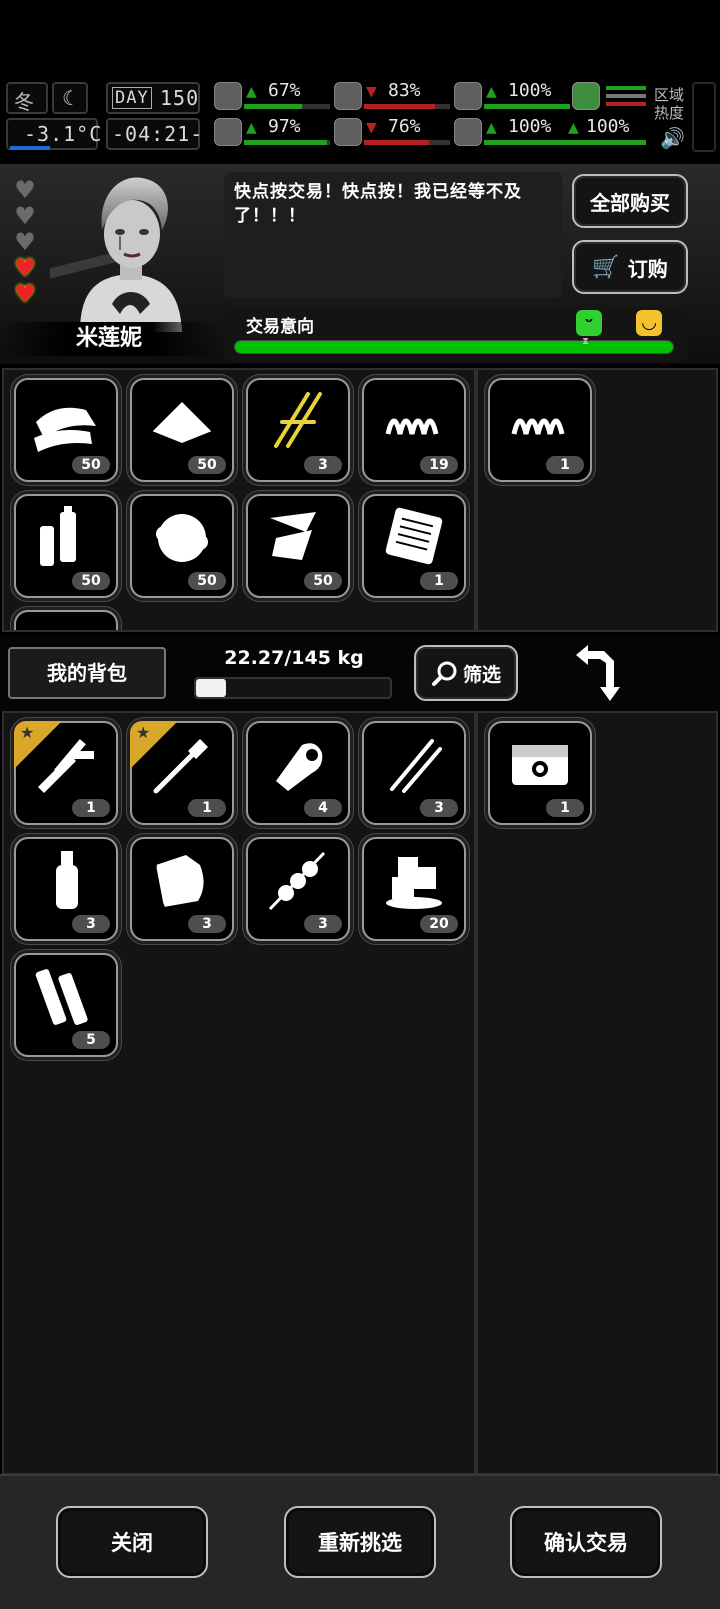  What do you see at coordinates (608, 133) in the screenshot?
I see `stamina-stat: ▲ 100%` at bounding box center [608, 133].